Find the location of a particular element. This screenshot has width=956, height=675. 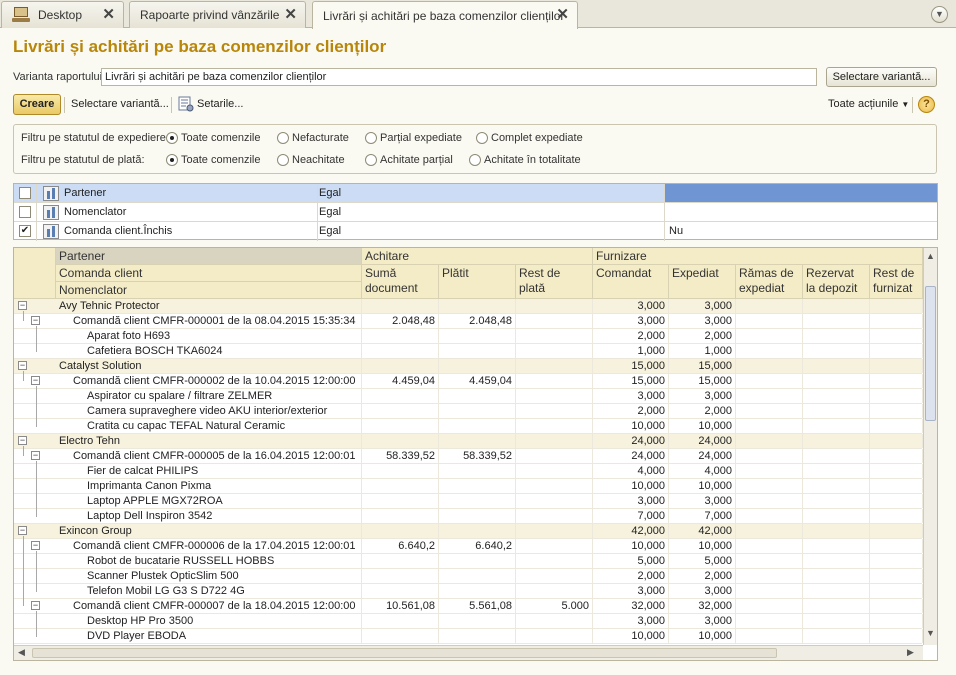

table-row: Telefon Mobil LG G3 S D722 4G 3,000 3,000 is located at coordinates (468, 591).